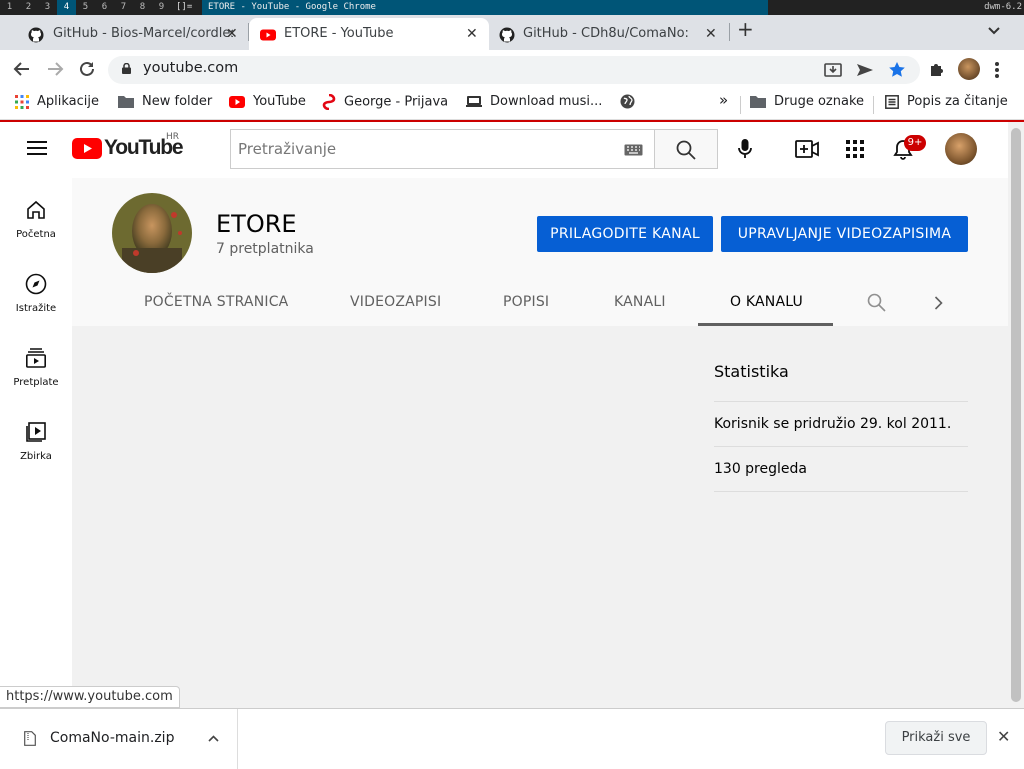 The image size is (1024, 769). I want to click on forward-arrow-icon, so click(55, 69).